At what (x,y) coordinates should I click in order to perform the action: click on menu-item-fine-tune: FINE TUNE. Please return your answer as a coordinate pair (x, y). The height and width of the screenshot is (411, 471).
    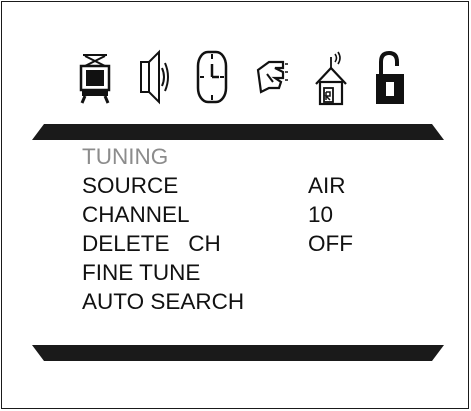
    Looking at the image, I should click on (252, 272).